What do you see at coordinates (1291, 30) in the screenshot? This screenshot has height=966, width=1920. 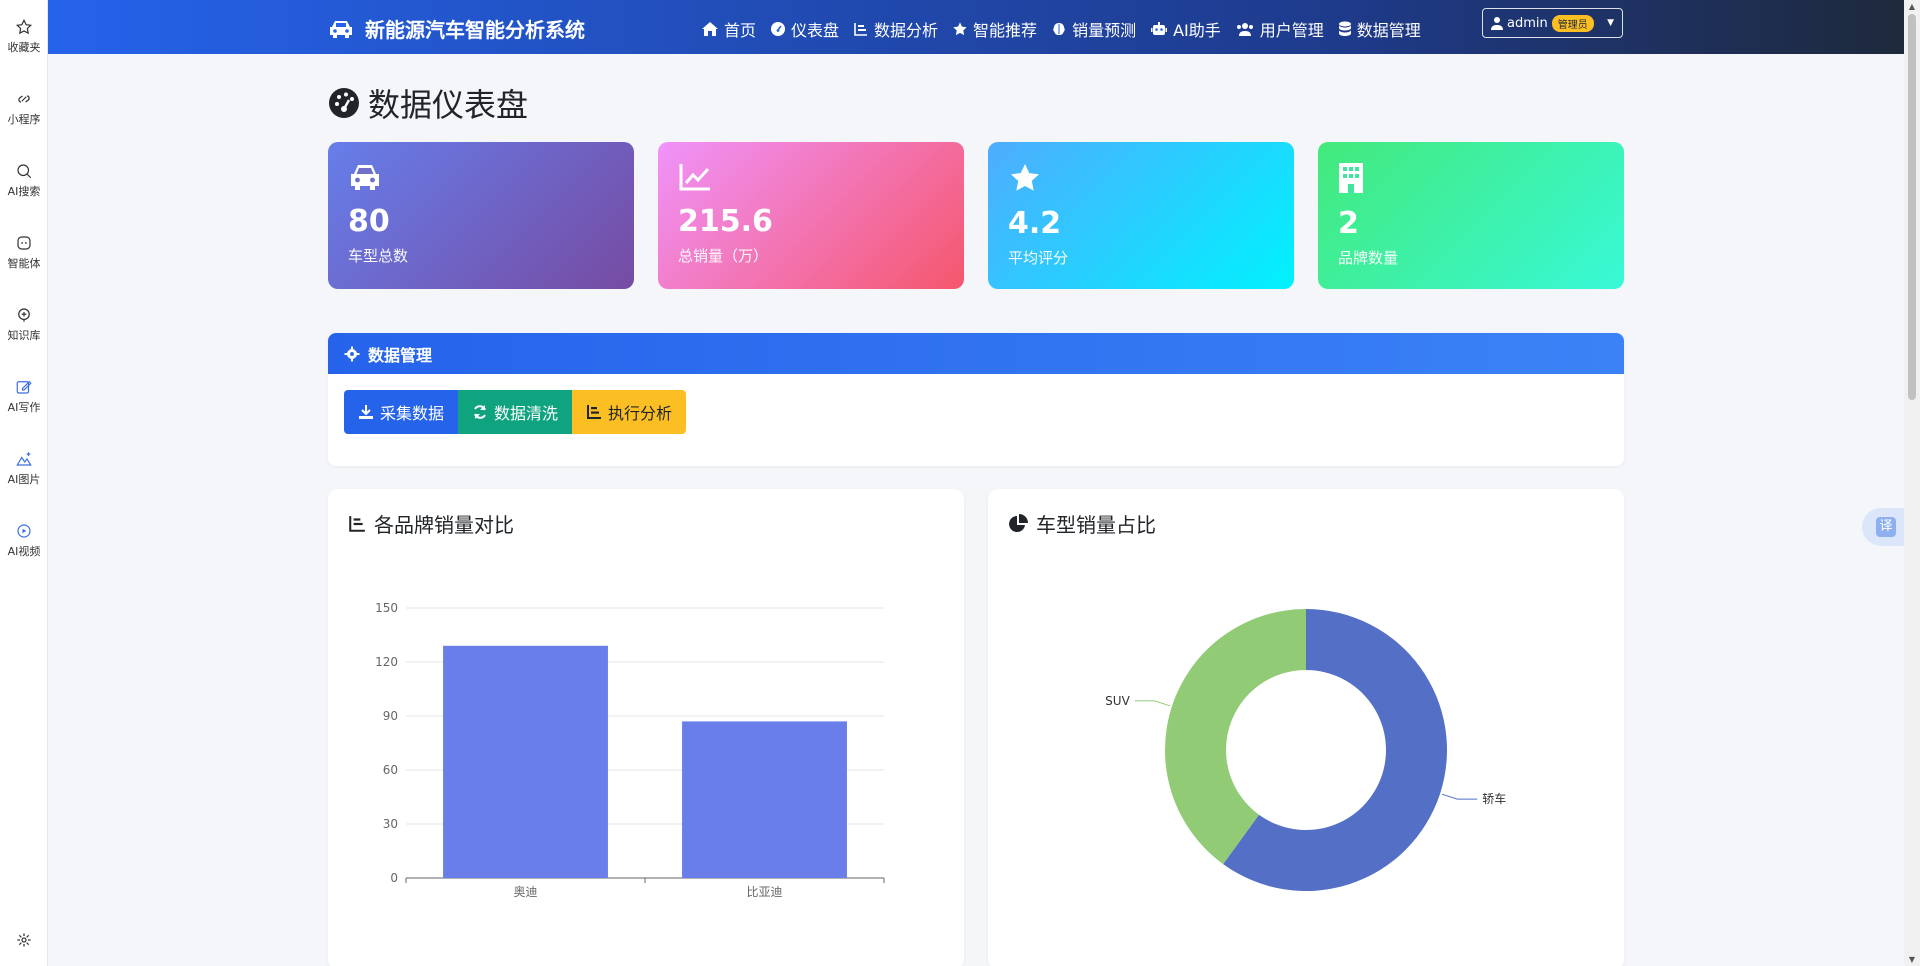 I see `nav-label: 用户管理` at bounding box center [1291, 30].